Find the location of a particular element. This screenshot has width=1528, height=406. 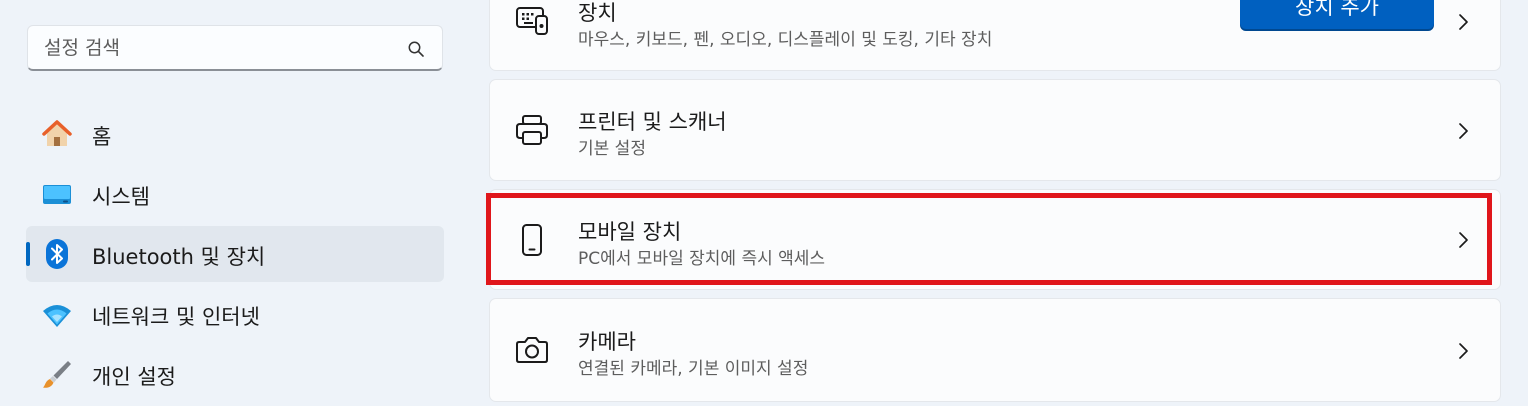

sidebar-item-personalization: 개인 설정 is located at coordinates (235, 374).